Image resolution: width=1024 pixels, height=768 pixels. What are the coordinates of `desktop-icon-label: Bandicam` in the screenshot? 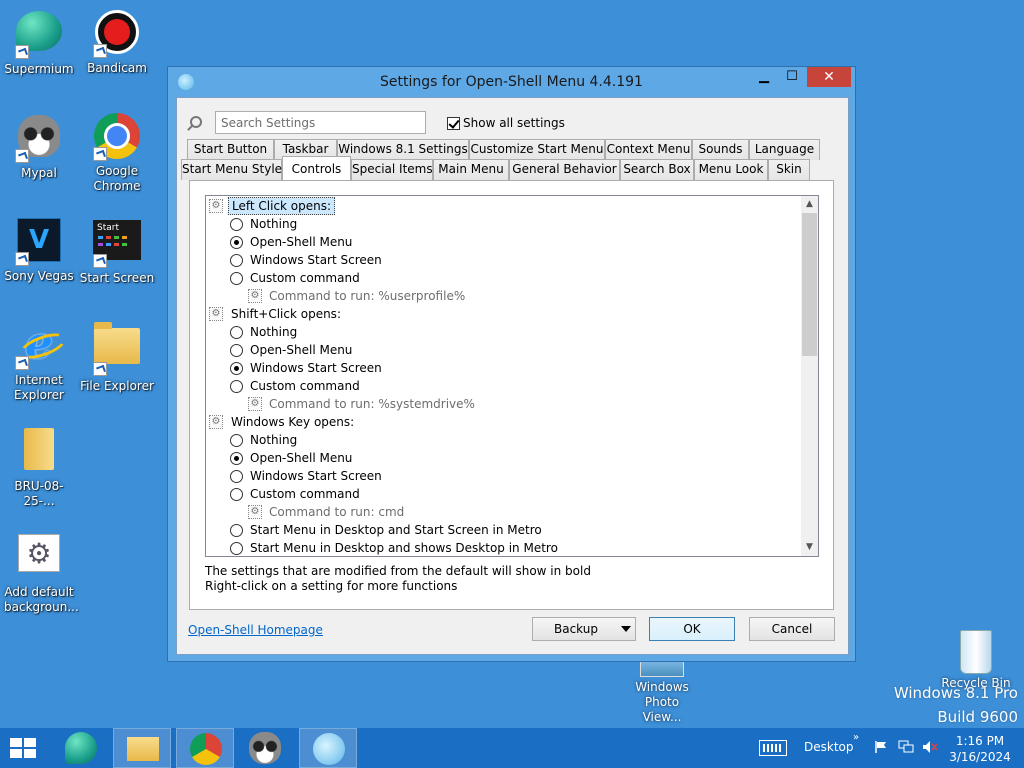 It's located at (117, 68).